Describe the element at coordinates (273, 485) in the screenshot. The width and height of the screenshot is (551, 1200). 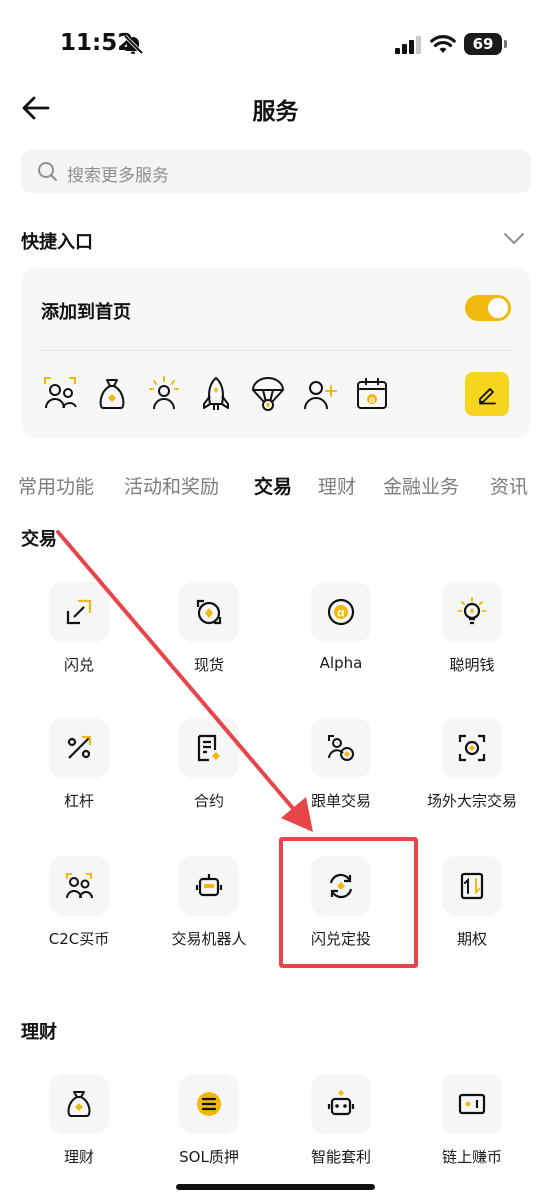
I see `tab-trade: 交易` at that location.